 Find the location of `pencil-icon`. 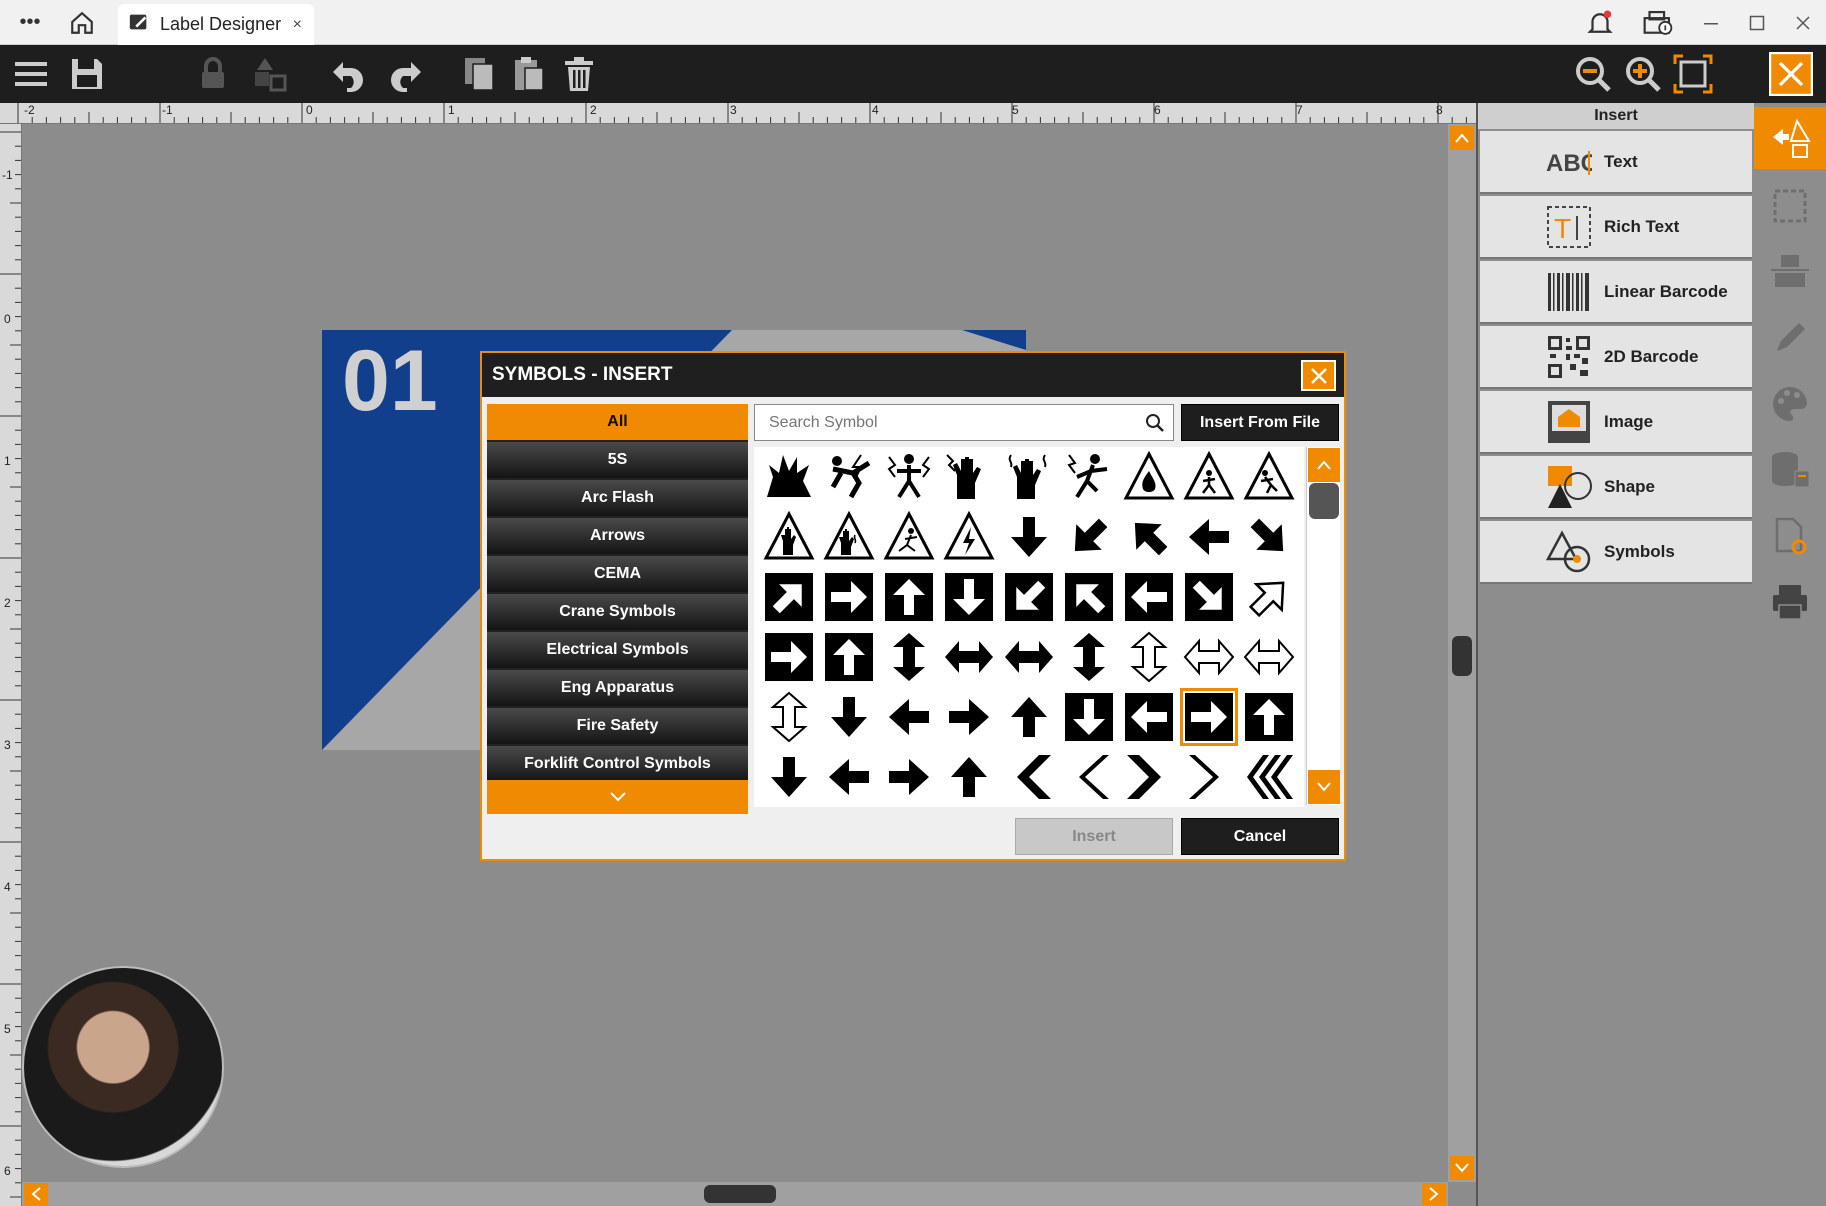

pencil-icon is located at coordinates (1790, 338).